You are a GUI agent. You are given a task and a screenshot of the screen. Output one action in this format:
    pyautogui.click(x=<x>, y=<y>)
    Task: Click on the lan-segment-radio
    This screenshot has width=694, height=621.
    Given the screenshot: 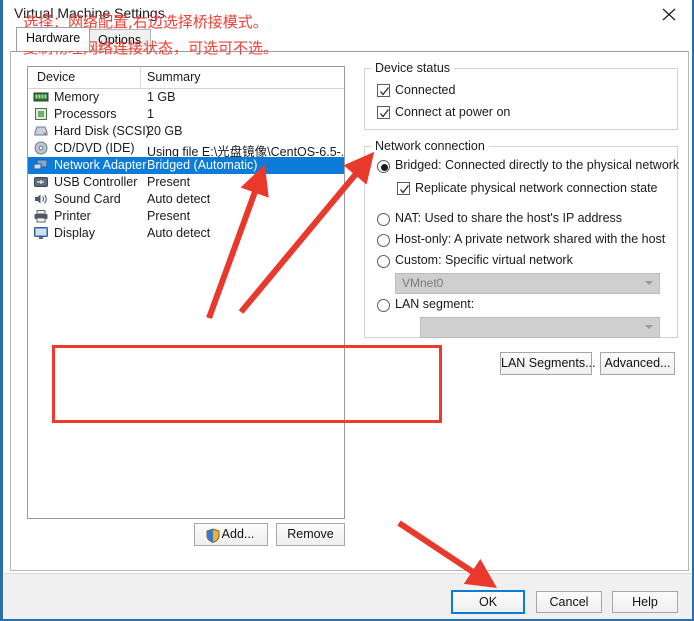 What is the action you would take?
    pyautogui.click(x=383, y=305)
    